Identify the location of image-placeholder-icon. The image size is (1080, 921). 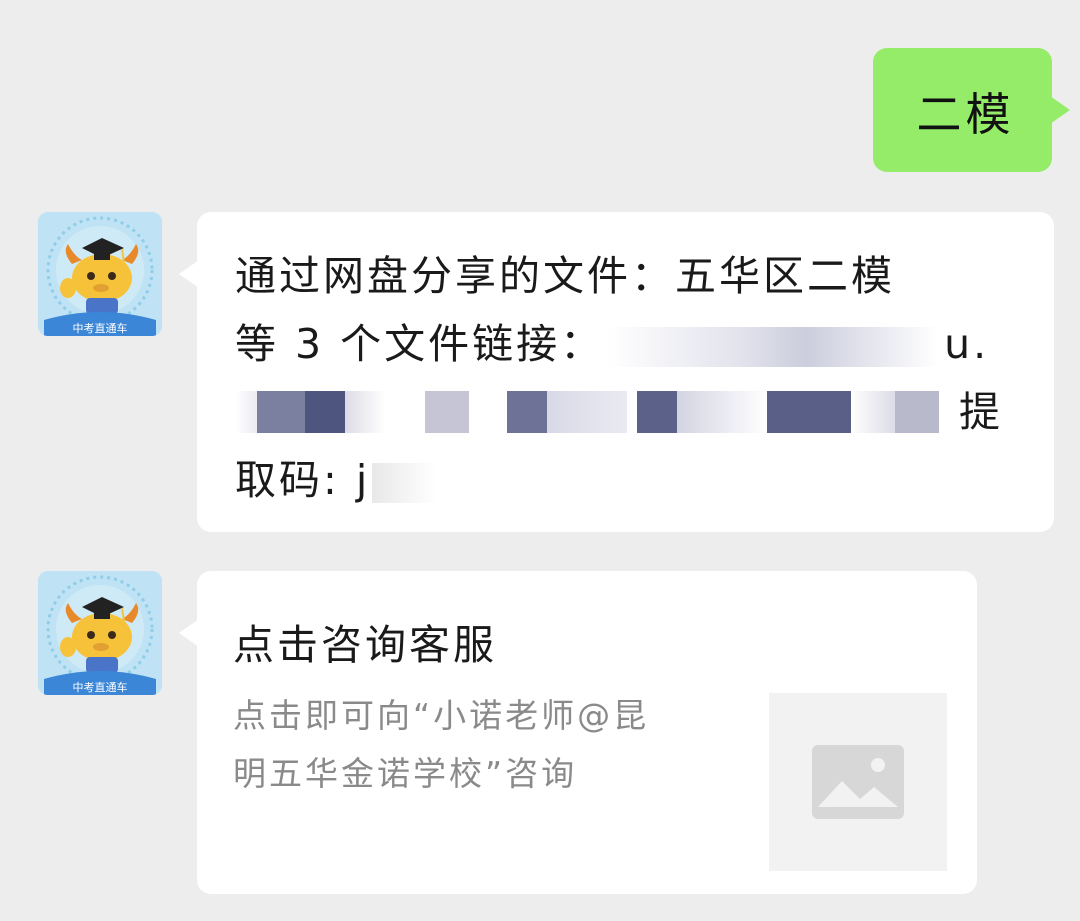
(858, 782).